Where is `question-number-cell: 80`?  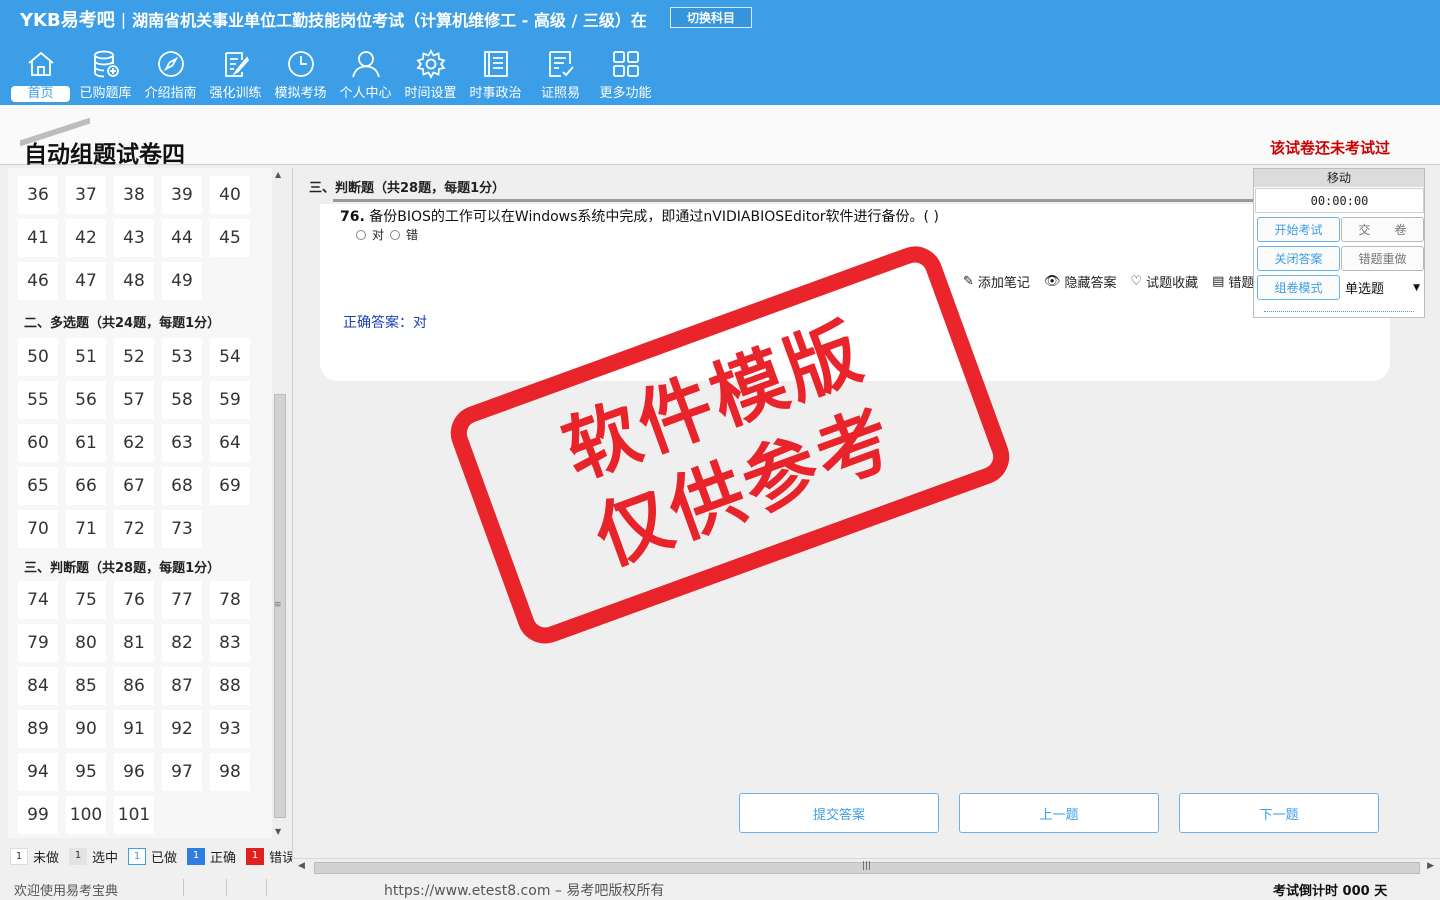 question-number-cell: 80 is located at coordinates (86, 643).